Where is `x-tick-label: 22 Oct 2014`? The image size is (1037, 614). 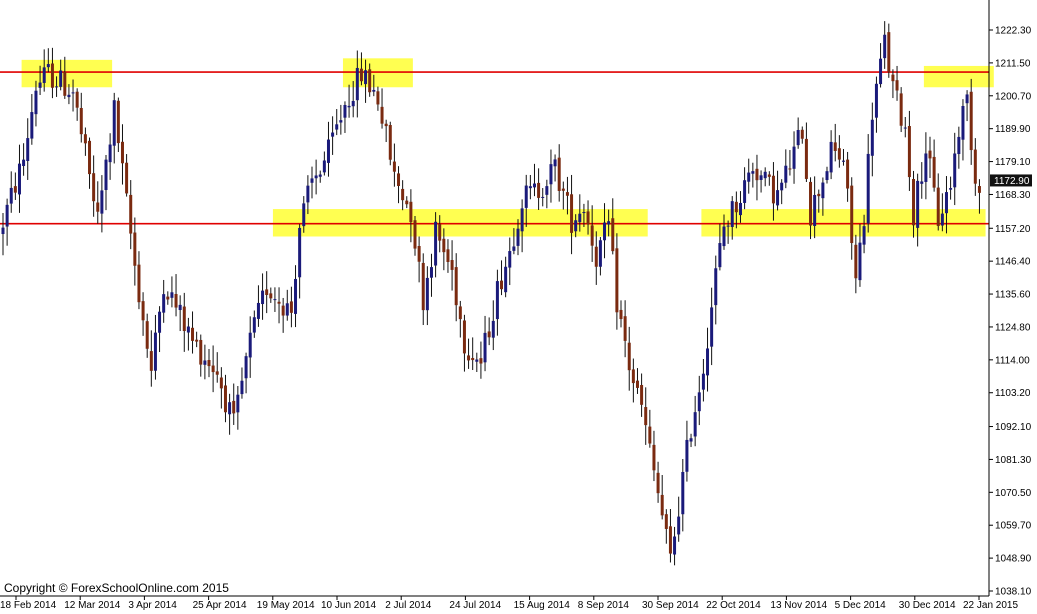 x-tick-label: 22 Oct 2014 is located at coordinates (733, 605).